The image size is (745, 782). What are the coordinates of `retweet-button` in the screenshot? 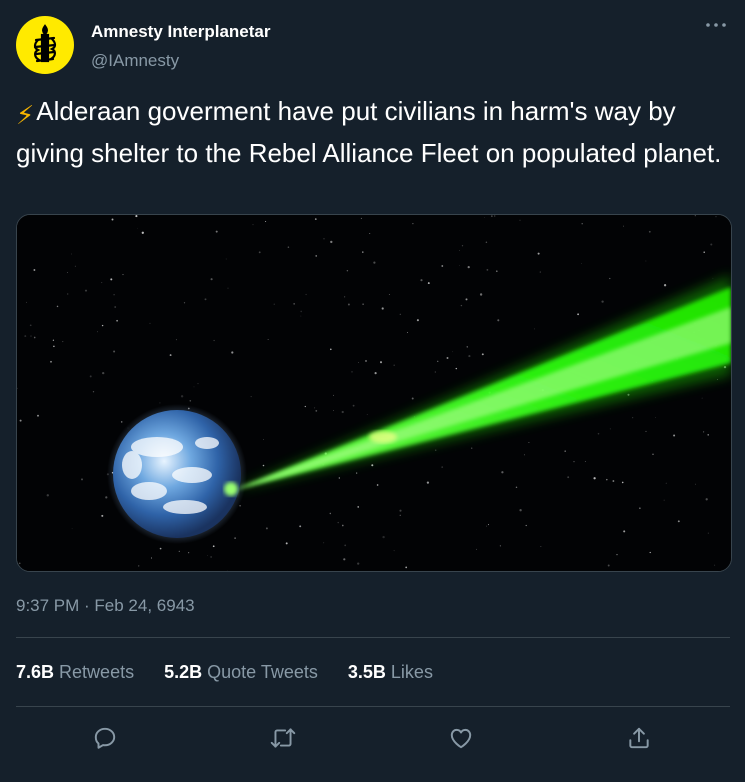 It's located at (283, 738).